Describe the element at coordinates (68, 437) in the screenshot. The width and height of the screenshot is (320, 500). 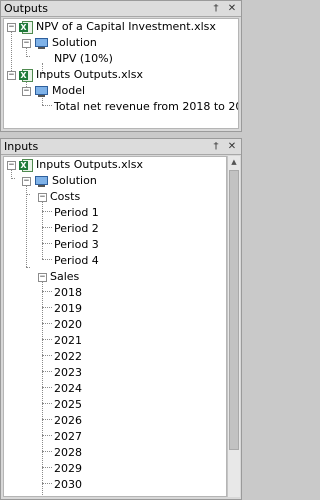
I see `tree-item-year: 2027` at that location.